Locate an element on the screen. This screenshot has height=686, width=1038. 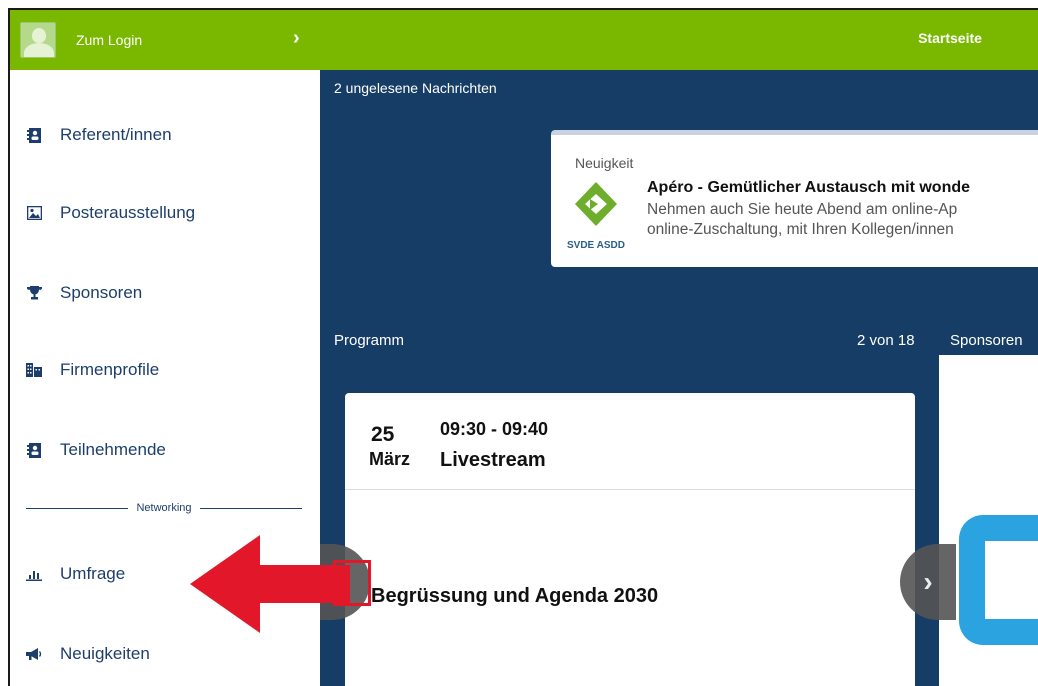
event-time: 09:30 - 09:40 is located at coordinates (494, 429).